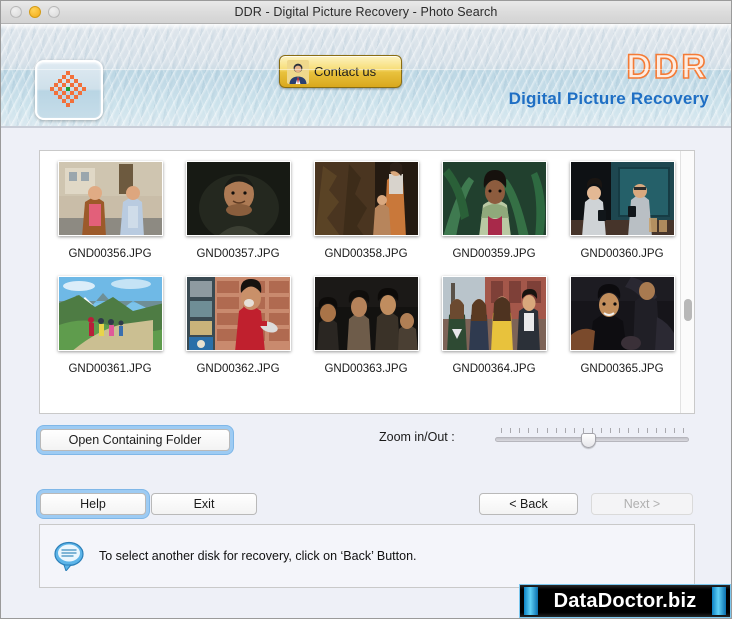 This screenshot has width=732, height=619. I want to click on zoom-label: Zoom in/Out :, so click(417, 437).